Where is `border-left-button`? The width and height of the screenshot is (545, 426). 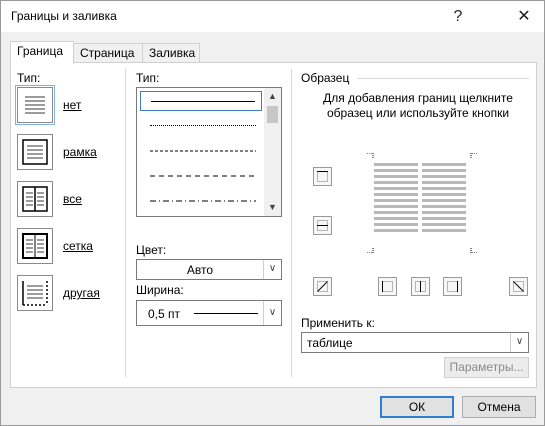
border-left-button is located at coordinates (387, 286).